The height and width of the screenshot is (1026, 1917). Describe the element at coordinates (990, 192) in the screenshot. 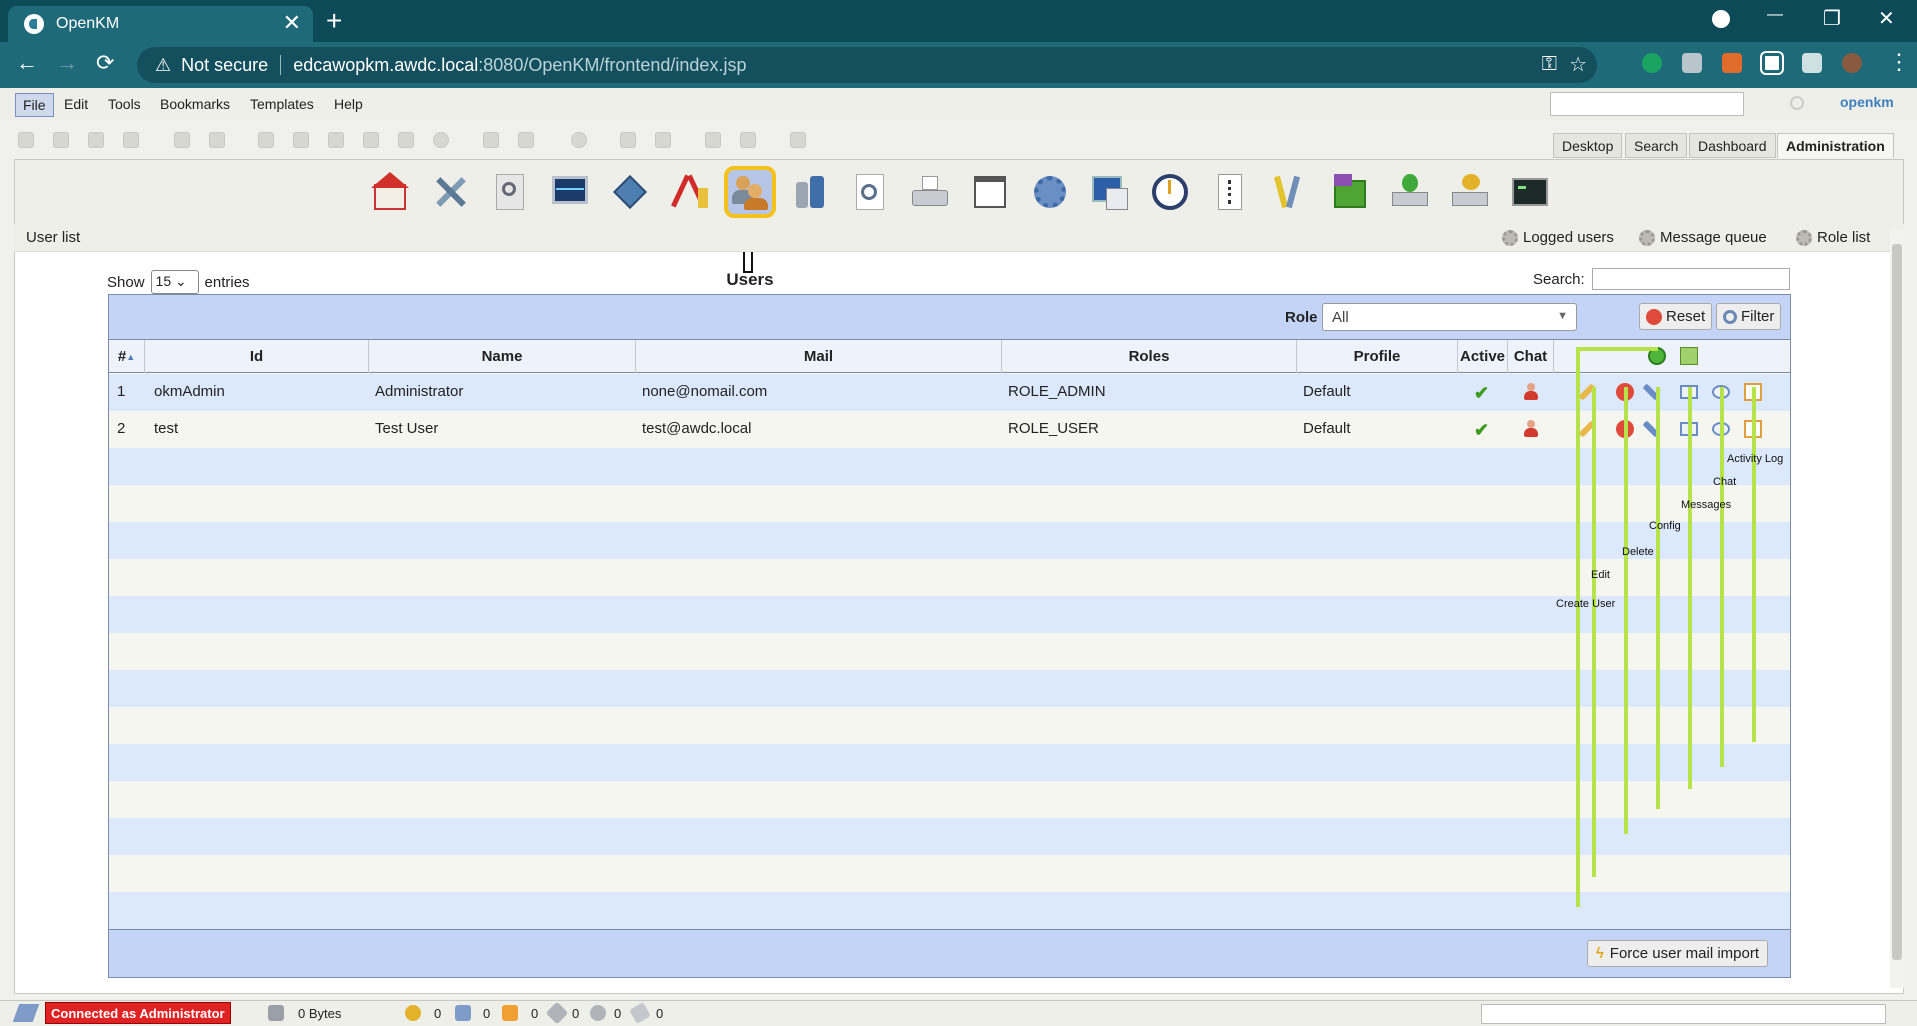

I see `calendar-icon` at that location.